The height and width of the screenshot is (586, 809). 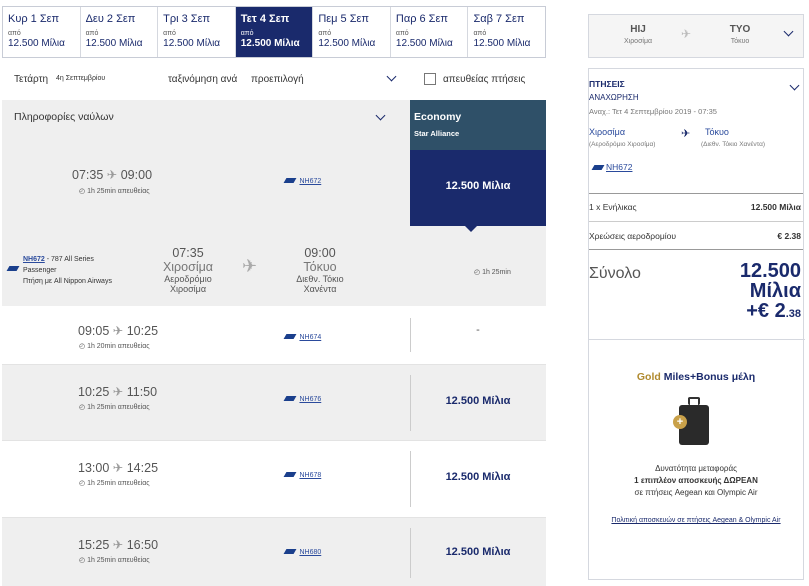 What do you see at coordinates (320, 279) in the screenshot?
I see `detail-arrival-airport: Διεθν. Τόκιο` at bounding box center [320, 279].